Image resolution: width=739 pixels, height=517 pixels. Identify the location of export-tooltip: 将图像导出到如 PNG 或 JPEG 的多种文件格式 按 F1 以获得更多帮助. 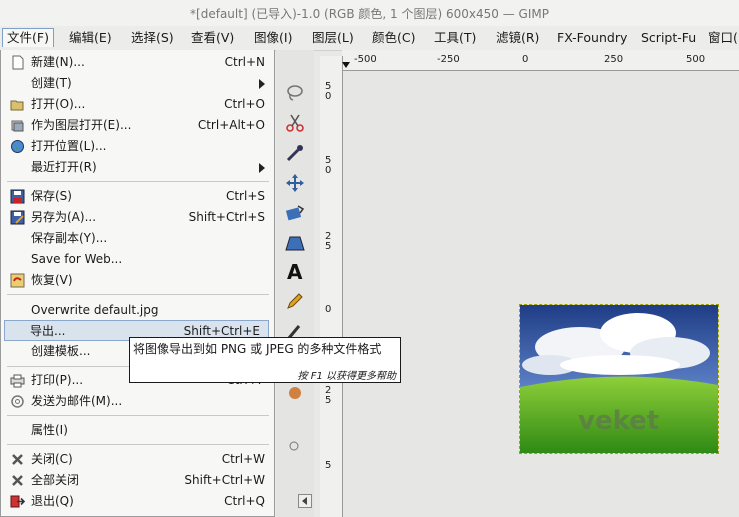
(265, 360).